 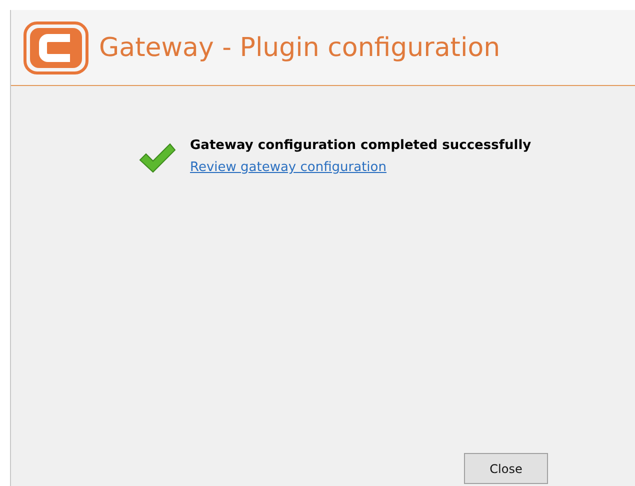 I want to click on success-message: Gateway configuration completed successfully, so click(x=361, y=145).